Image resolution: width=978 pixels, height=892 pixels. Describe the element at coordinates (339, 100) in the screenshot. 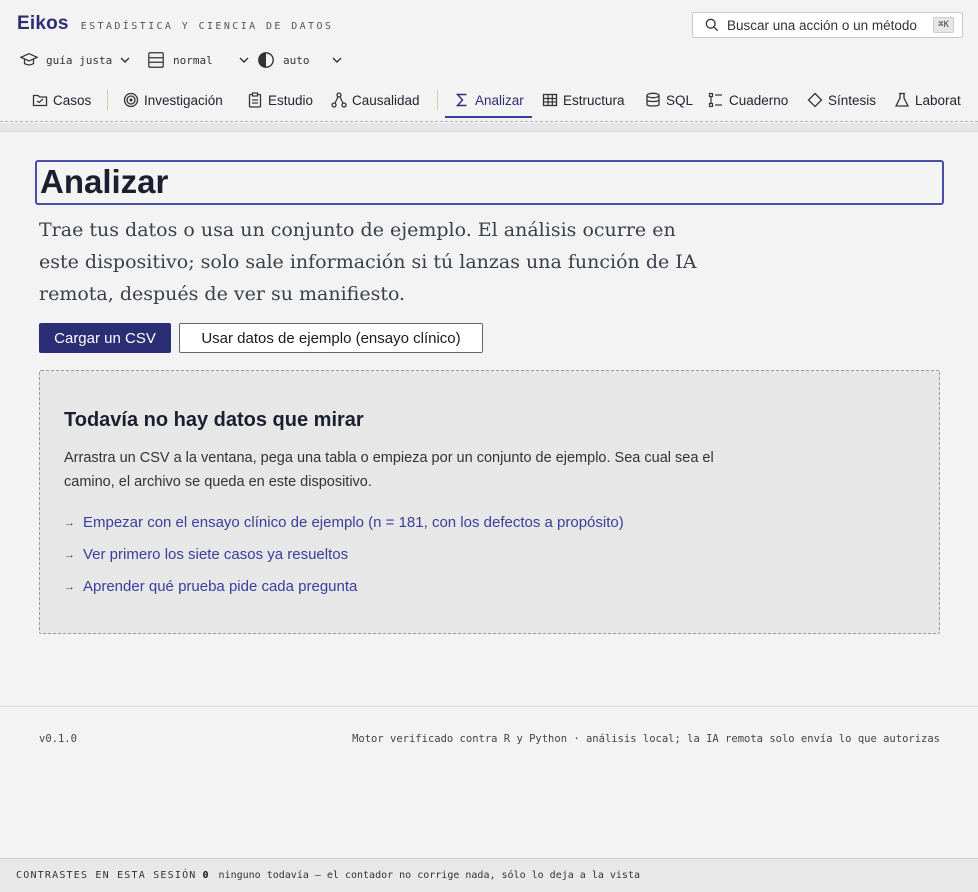

I see `graph-icon` at that location.